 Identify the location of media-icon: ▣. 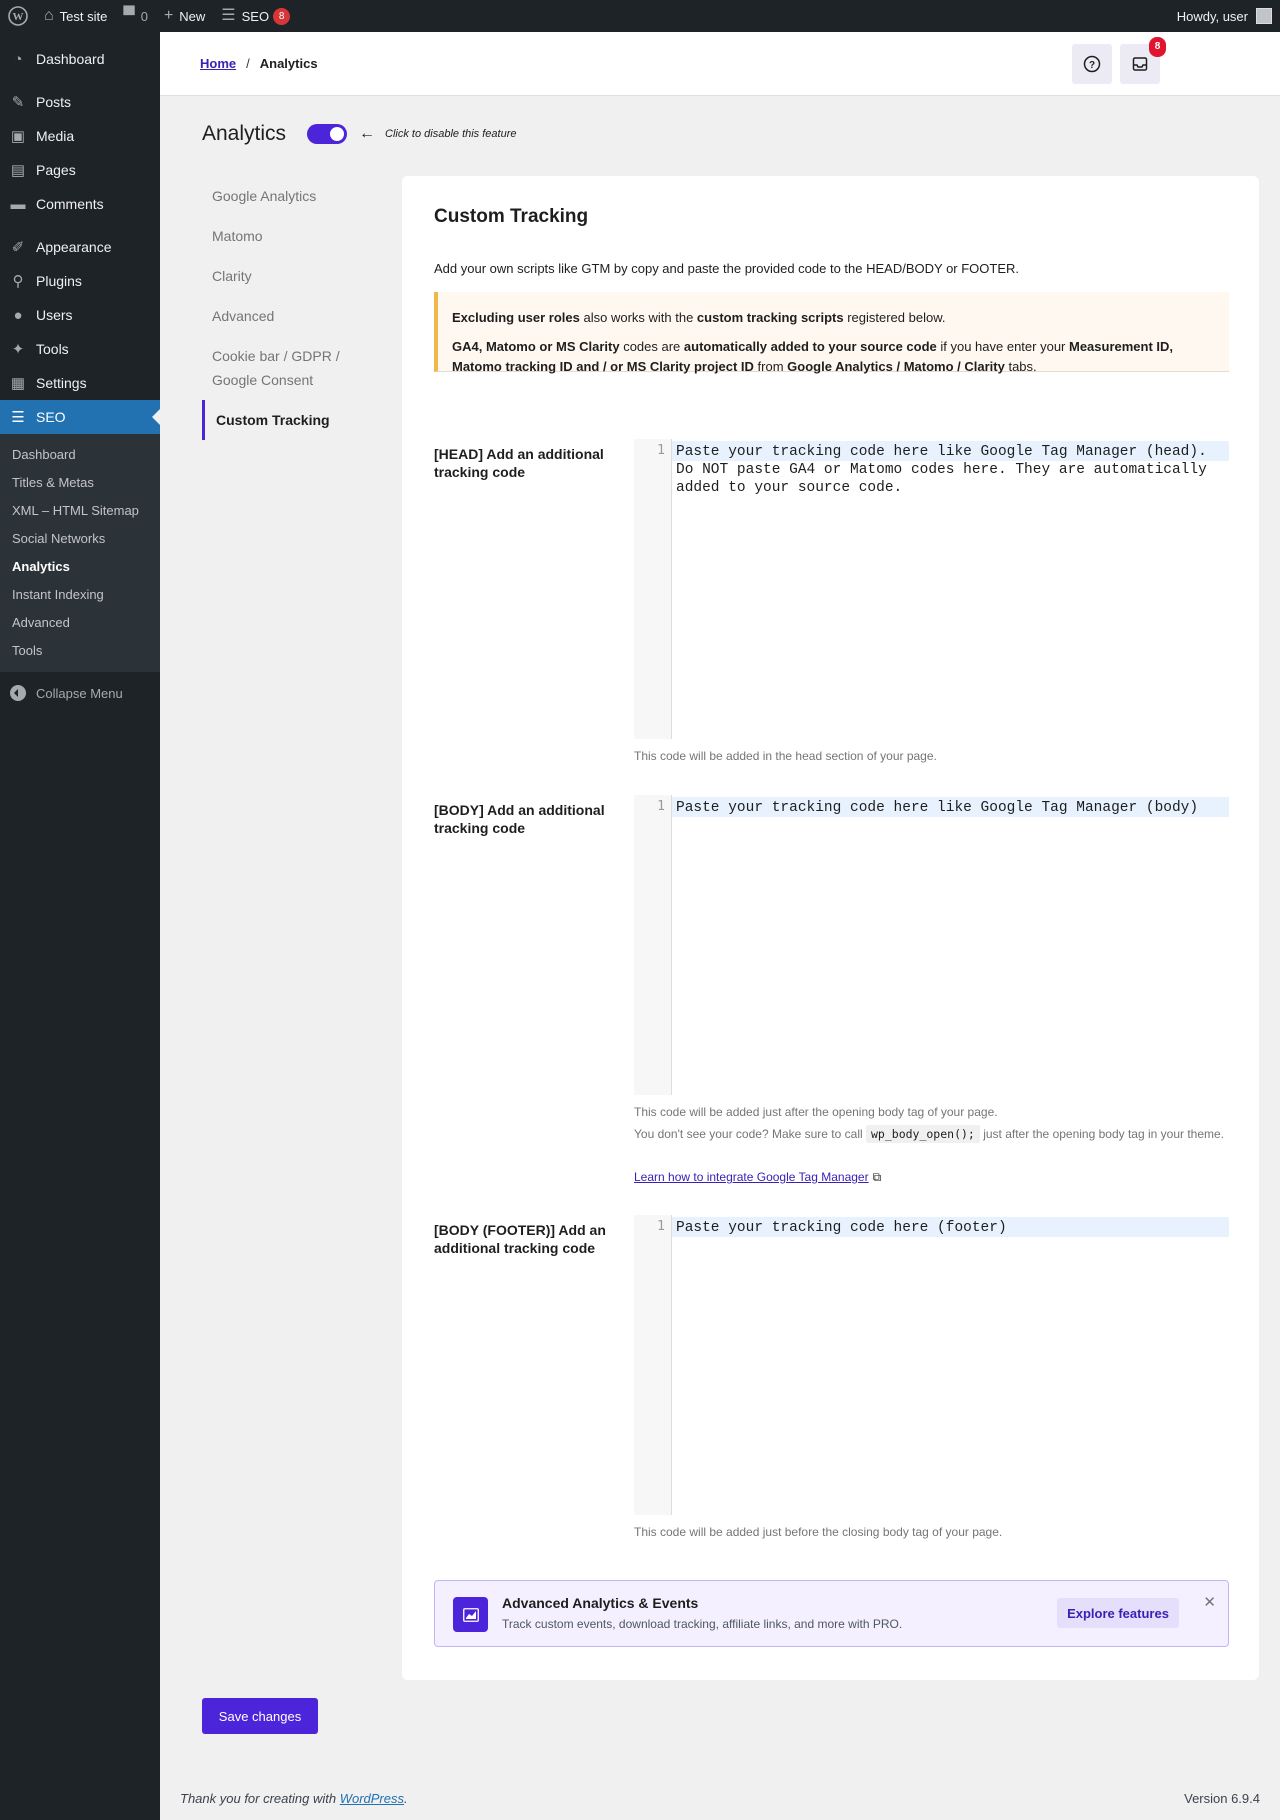
(18, 136).